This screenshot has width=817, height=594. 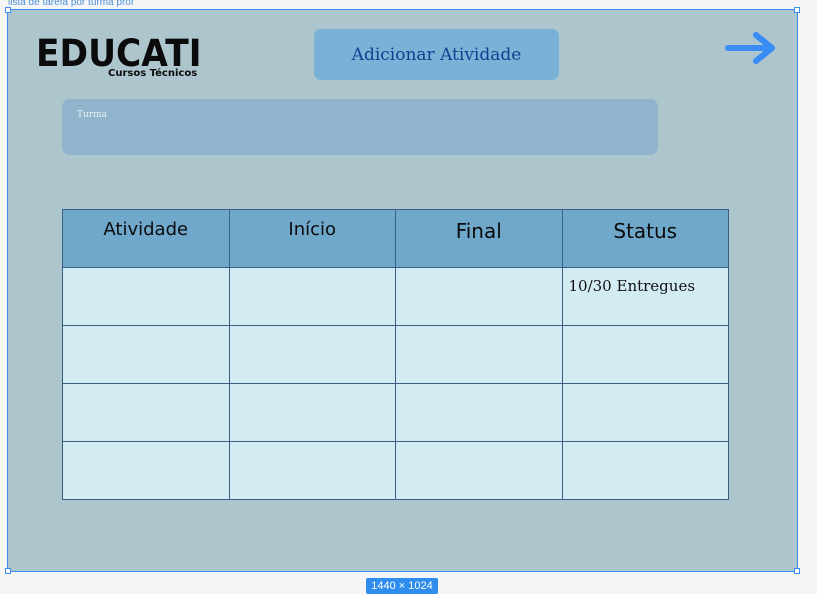 I want to click on column-header-status: Status, so click(x=645, y=238).